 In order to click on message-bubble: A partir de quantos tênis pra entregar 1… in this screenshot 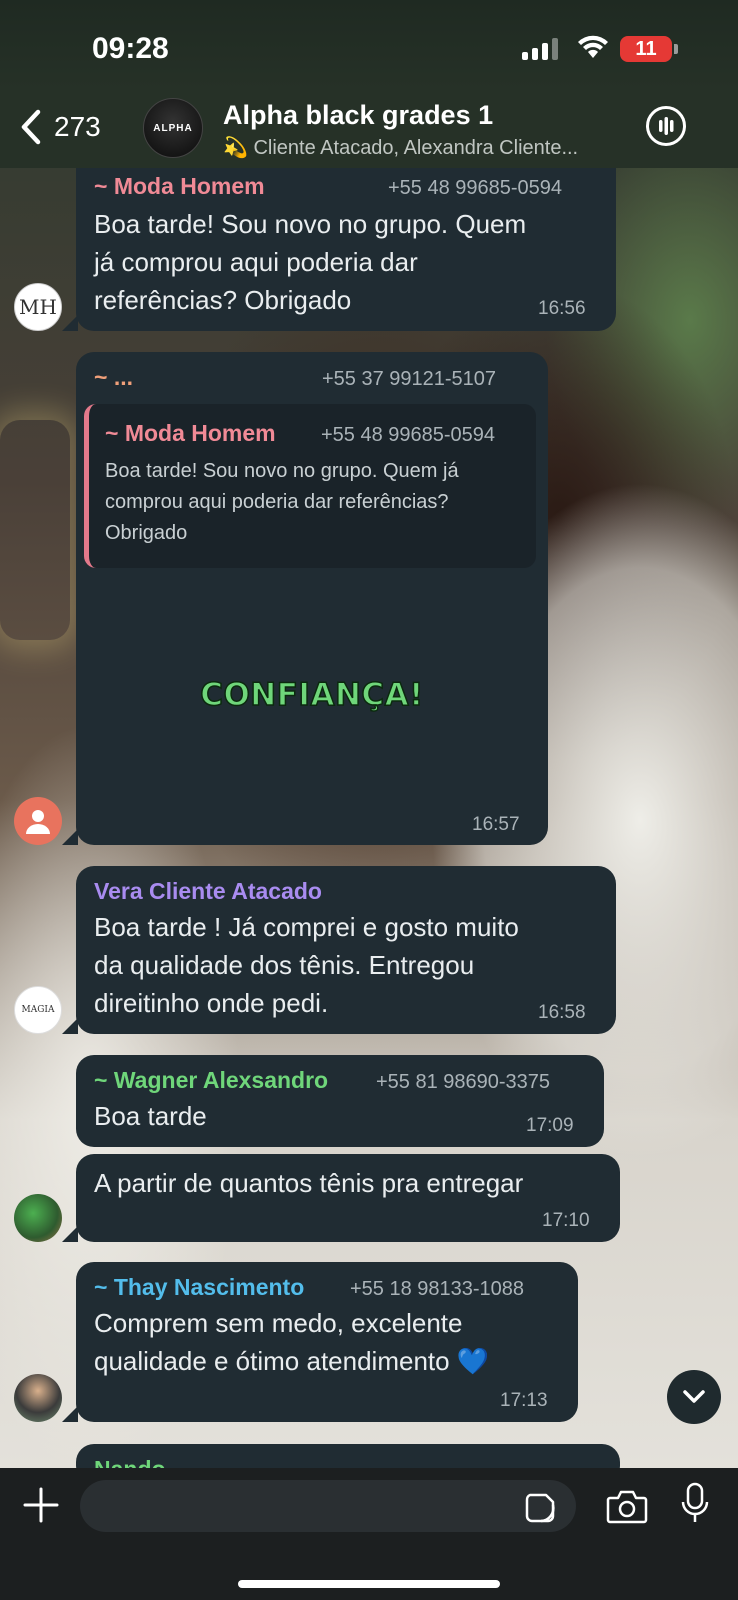, I will do `click(348, 1198)`.